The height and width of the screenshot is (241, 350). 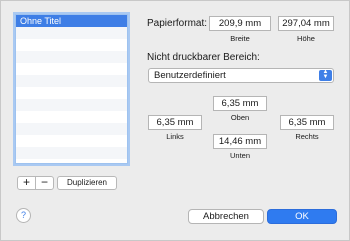 What do you see at coordinates (240, 117) in the screenshot?
I see `margin-top-caption: Oben` at bounding box center [240, 117].